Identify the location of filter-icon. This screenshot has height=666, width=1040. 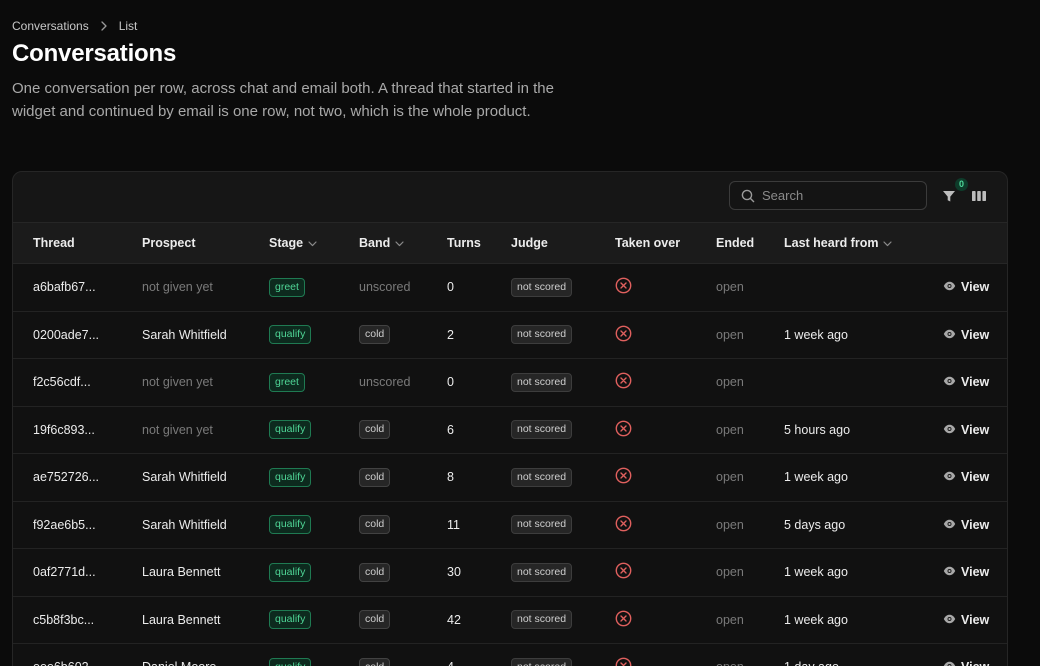
(949, 198).